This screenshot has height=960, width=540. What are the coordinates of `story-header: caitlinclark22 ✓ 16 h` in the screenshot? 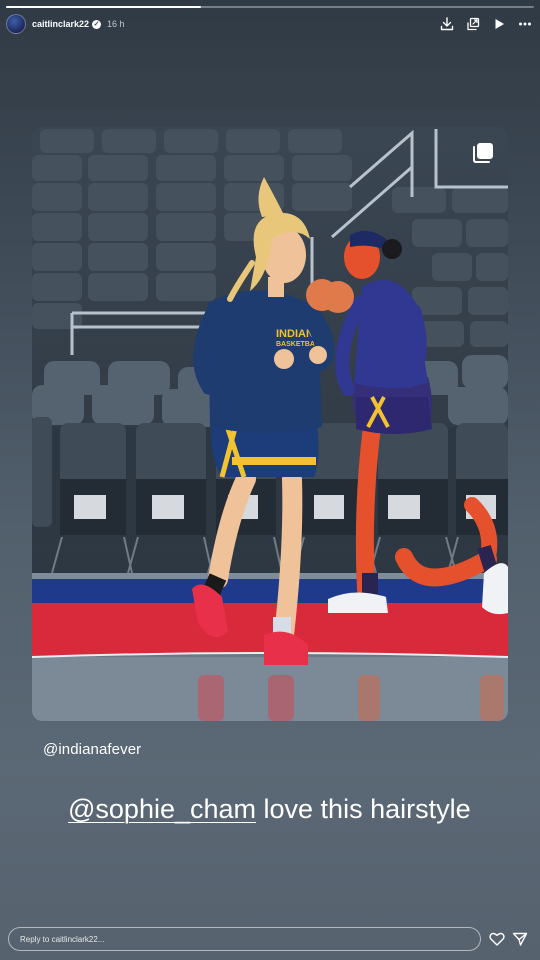 It's located at (269, 24).